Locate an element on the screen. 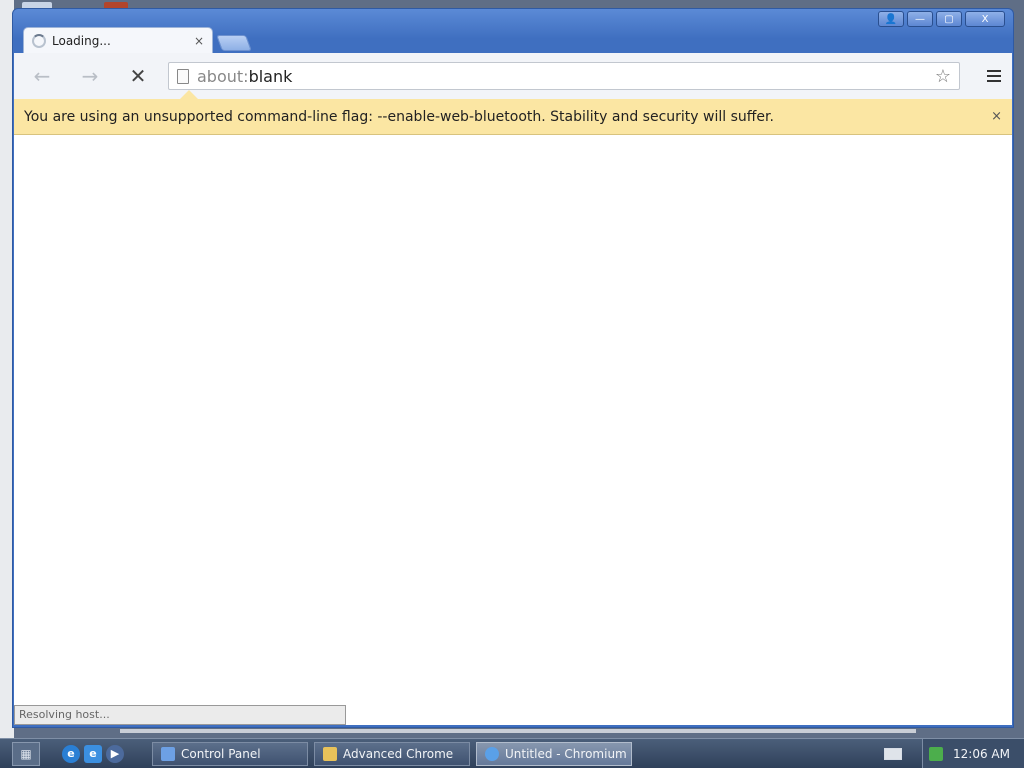  clock: 12:06 AM is located at coordinates (981, 753).